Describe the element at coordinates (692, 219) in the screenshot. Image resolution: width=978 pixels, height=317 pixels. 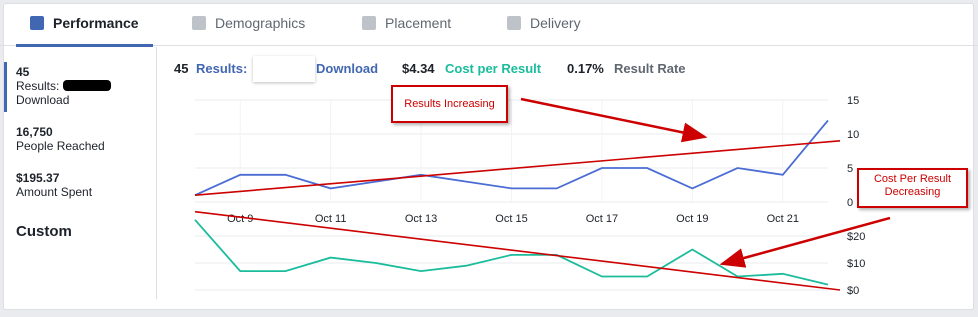
I see `x-tick-label: Oct 19` at that location.